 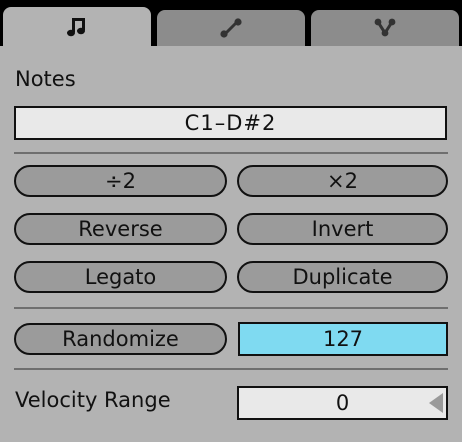 What do you see at coordinates (342, 229) in the screenshot?
I see `invert-button: Invert` at bounding box center [342, 229].